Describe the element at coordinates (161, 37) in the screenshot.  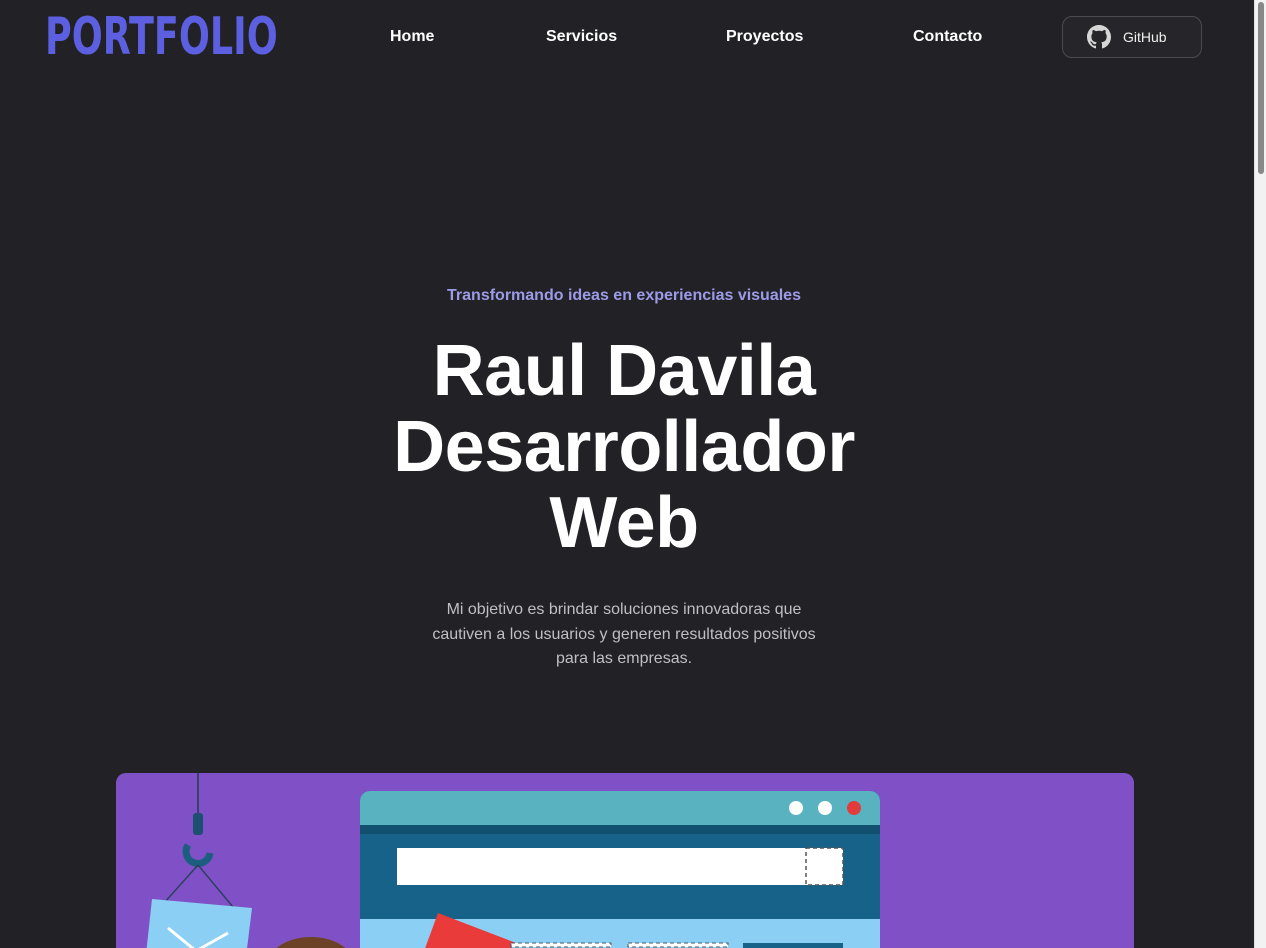
I see `logo: PORTFOLIO` at that location.